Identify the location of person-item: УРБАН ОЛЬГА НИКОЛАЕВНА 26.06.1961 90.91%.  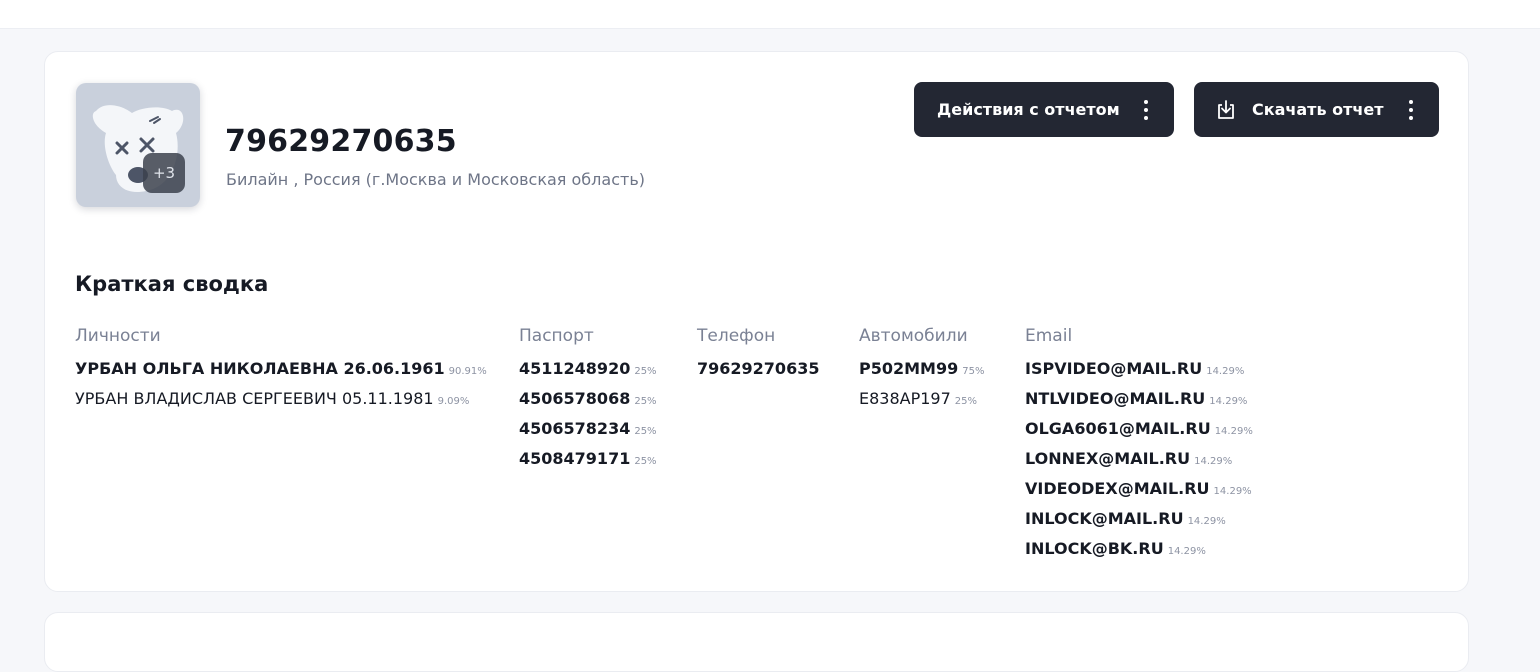
(281, 372).